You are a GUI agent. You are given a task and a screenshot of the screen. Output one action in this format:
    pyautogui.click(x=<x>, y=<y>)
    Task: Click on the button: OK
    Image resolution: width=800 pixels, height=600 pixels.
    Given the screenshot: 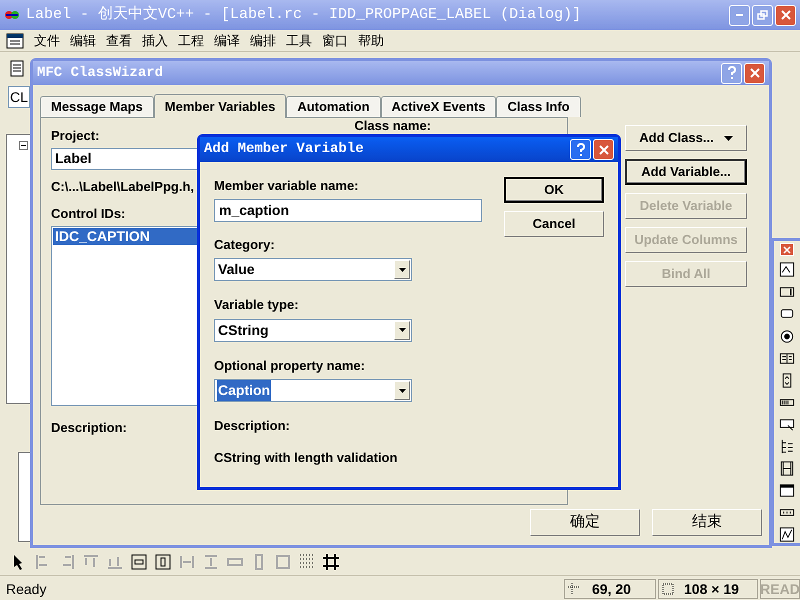 What is the action you would take?
    pyautogui.click(x=554, y=190)
    